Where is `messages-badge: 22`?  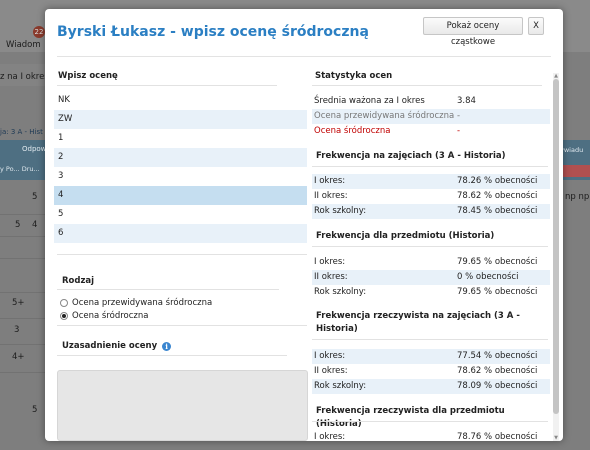 messages-badge: 22 is located at coordinates (39, 32).